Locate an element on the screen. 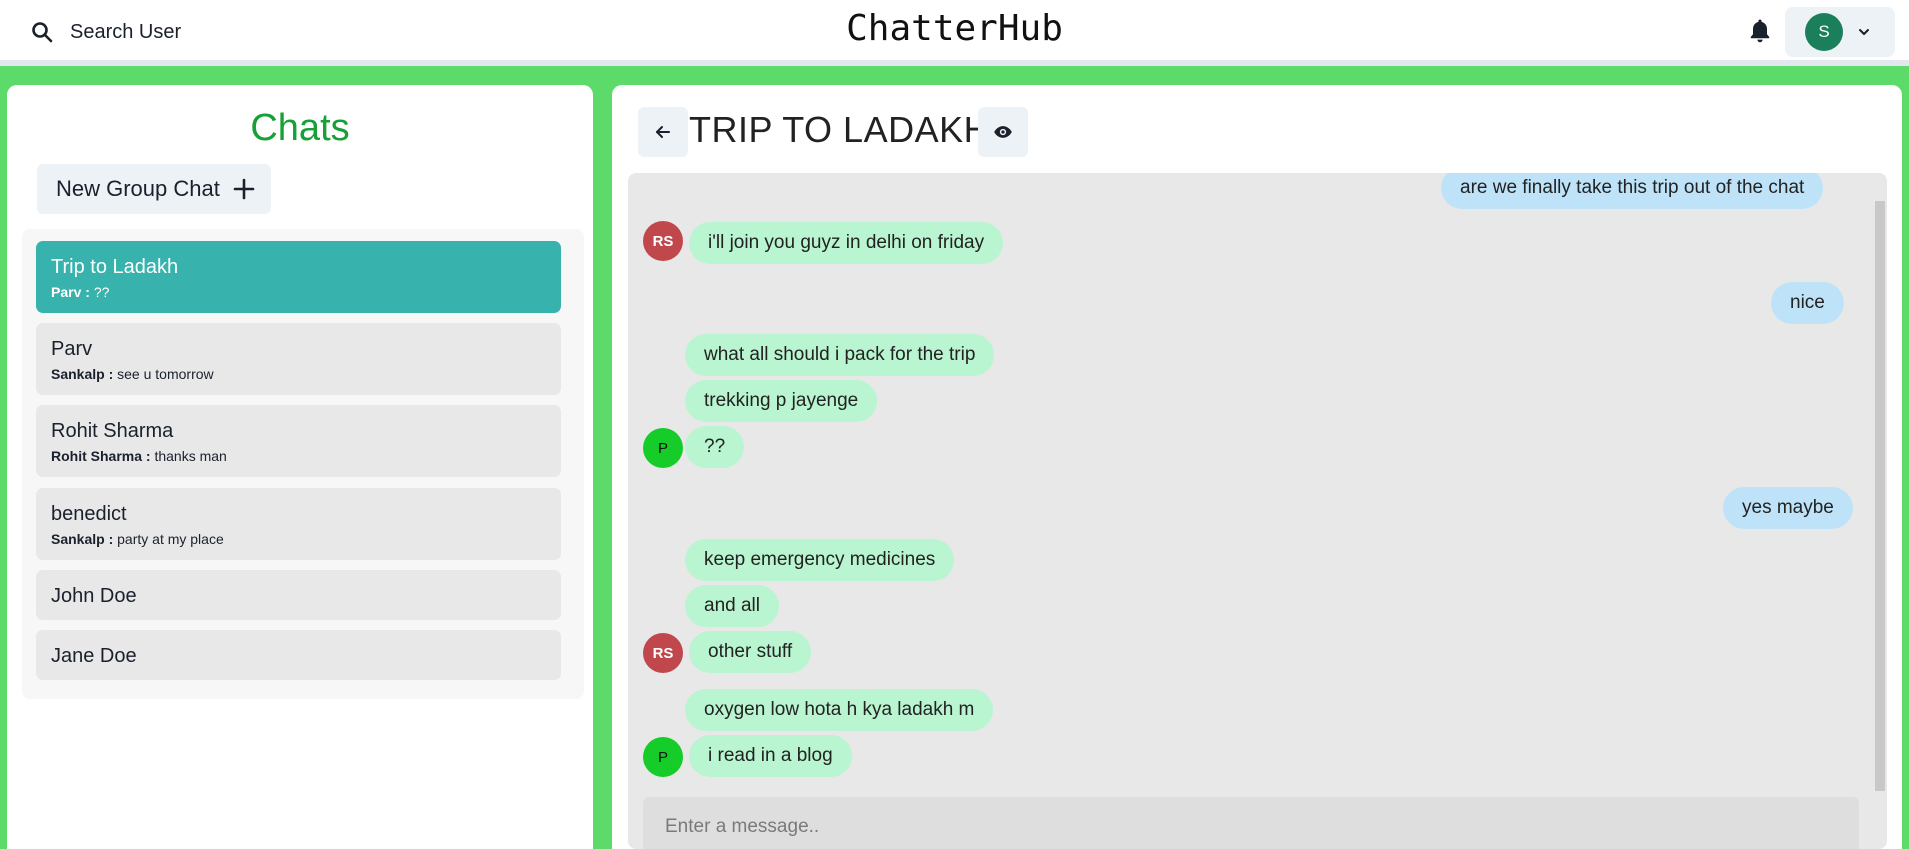 The width and height of the screenshot is (1909, 849). new-group-chat-button: New Group Chat is located at coordinates (154, 189).